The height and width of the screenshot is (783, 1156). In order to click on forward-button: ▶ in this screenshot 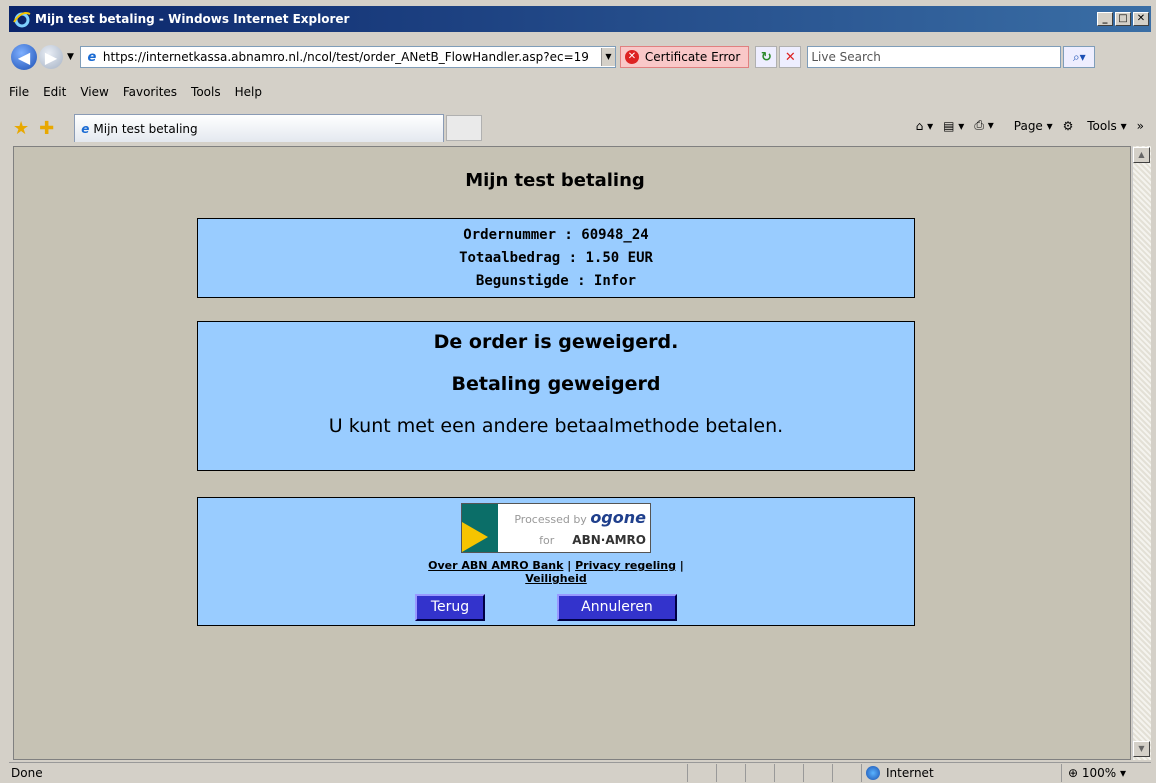, I will do `click(51, 57)`.